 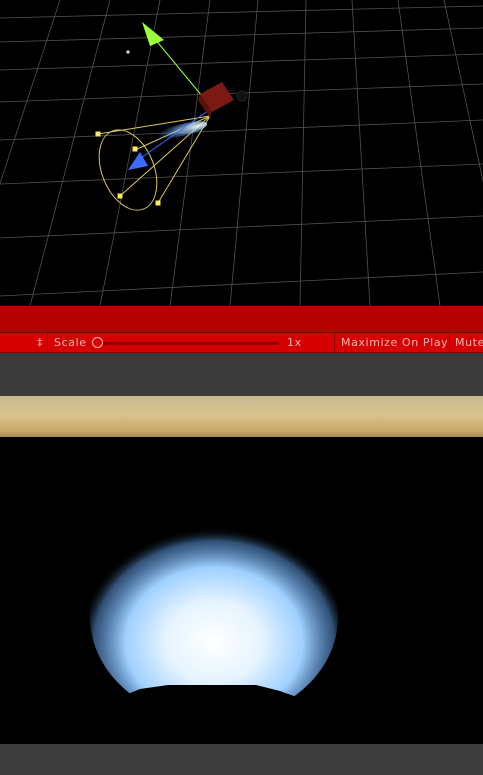 What do you see at coordinates (394, 342) in the screenshot?
I see `maximize-on-play-toggle: Maximize On Play` at bounding box center [394, 342].